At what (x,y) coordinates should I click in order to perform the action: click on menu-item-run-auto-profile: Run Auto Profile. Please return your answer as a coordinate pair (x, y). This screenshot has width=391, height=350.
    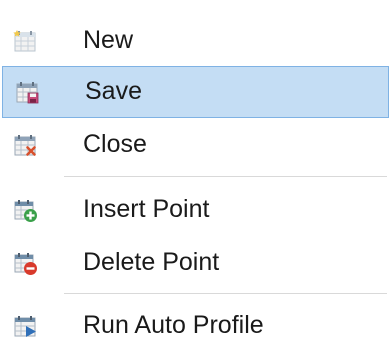
    Looking at the image, I should click on (195, 325).